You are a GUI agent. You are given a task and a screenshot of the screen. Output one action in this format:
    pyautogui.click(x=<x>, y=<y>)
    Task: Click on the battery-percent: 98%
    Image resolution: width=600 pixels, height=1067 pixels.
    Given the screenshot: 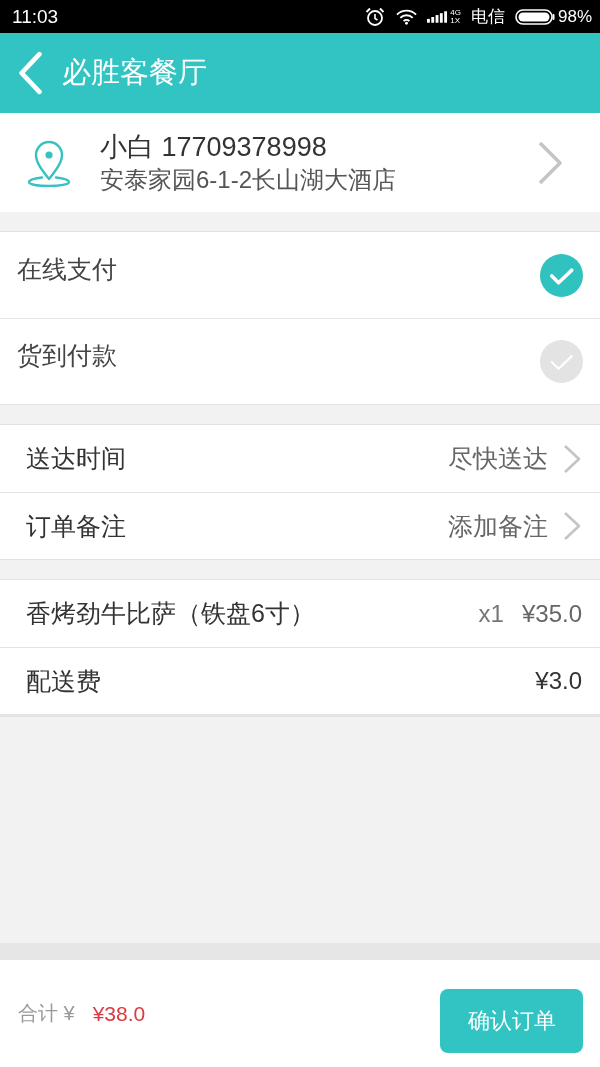 What is the action you would take?
    pyautogui.click(x=574, y=16)
    